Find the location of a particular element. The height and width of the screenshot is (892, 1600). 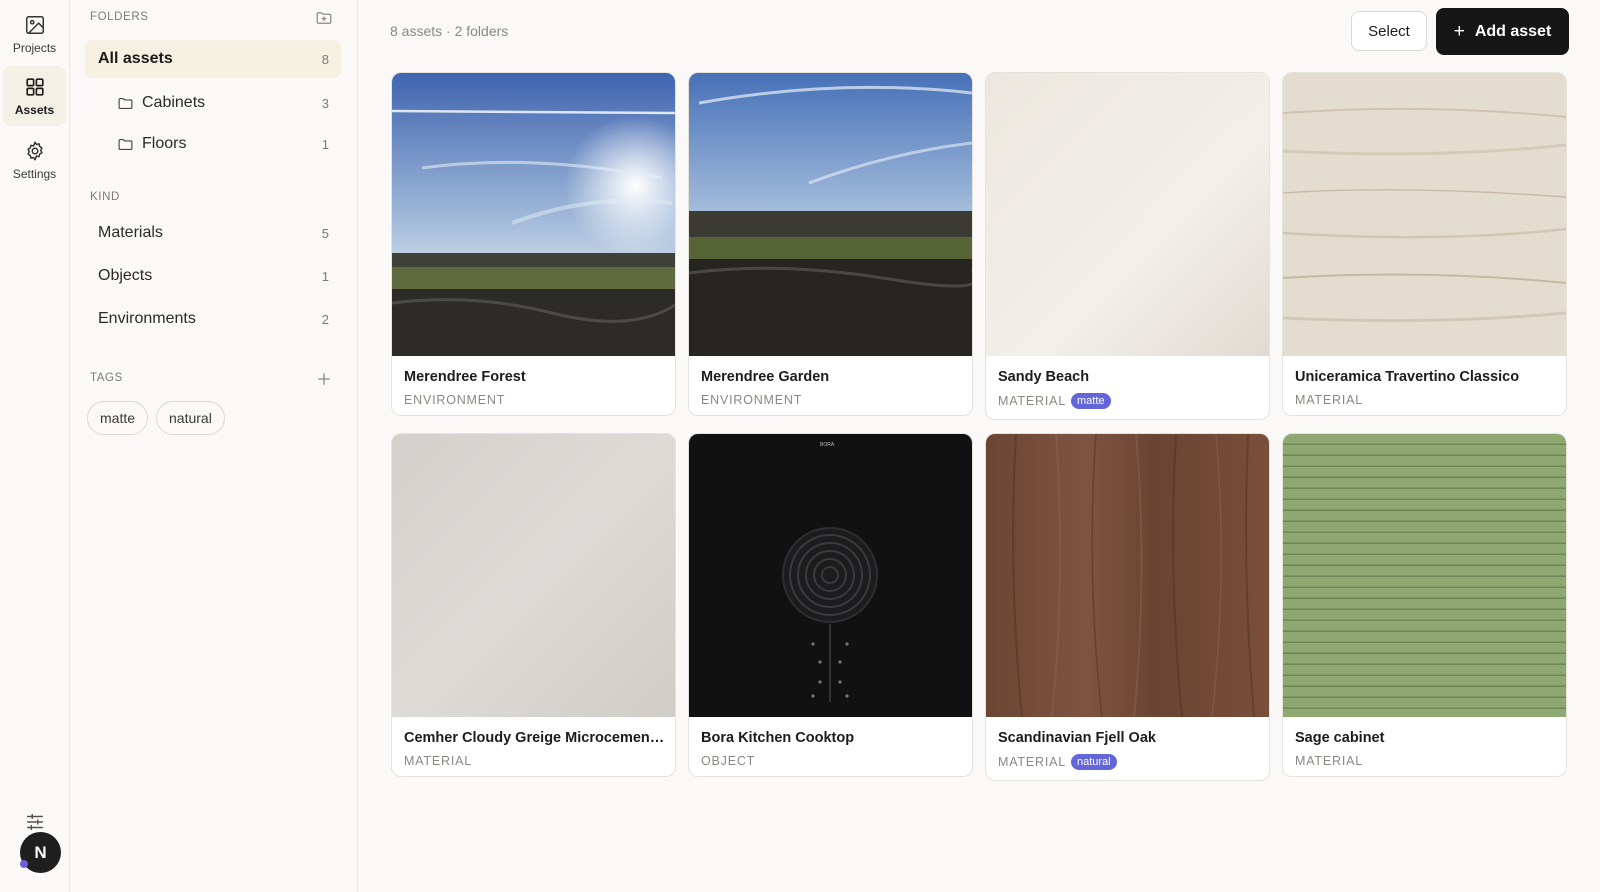

nav-label: Environments is located at coordinates (147, 318).